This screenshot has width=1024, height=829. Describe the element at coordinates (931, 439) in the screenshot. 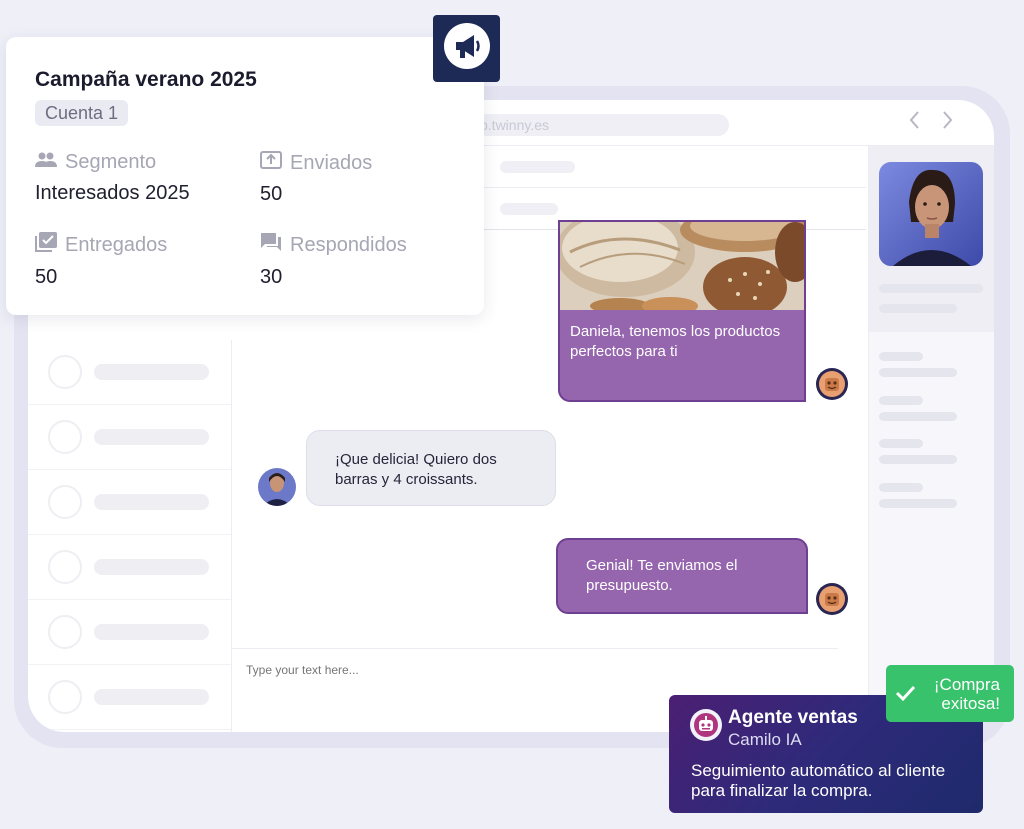

I see `contact-panel` at that location.